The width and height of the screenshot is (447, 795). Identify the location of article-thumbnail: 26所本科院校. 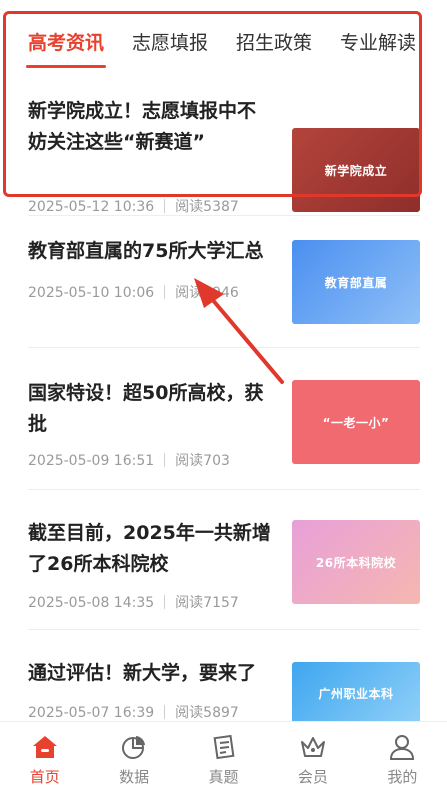
(356, 562).